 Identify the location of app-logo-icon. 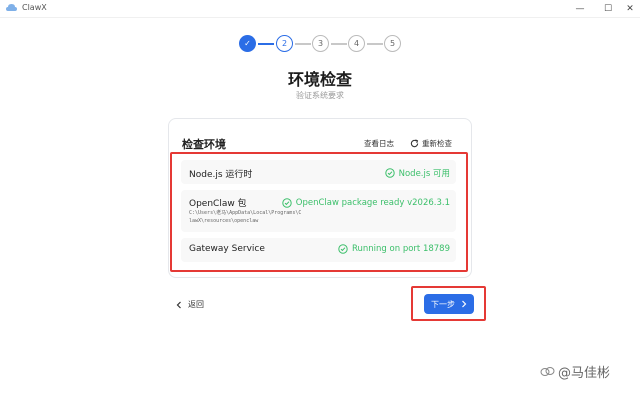
(11, 7).